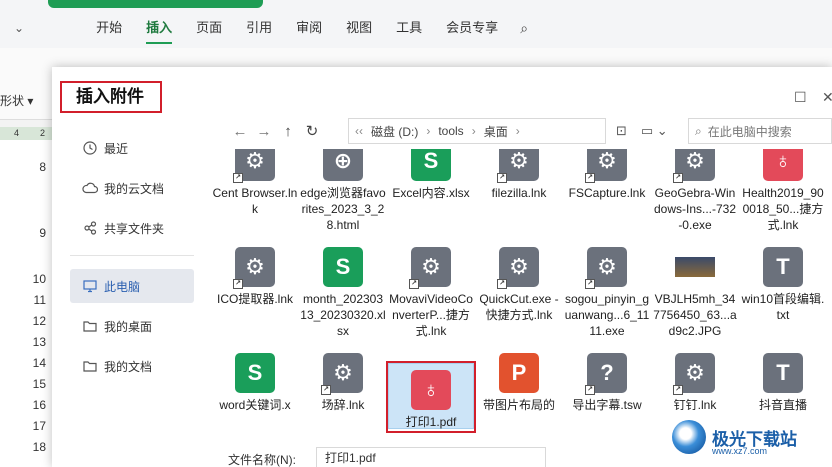 Image resolution: width=832 pixels, height=467 pixels. Describe the element at coordinates (431, 315) in the screenshot. I see `file-name: MovaviVideoConverterP...捷方式.lnk` at that location.